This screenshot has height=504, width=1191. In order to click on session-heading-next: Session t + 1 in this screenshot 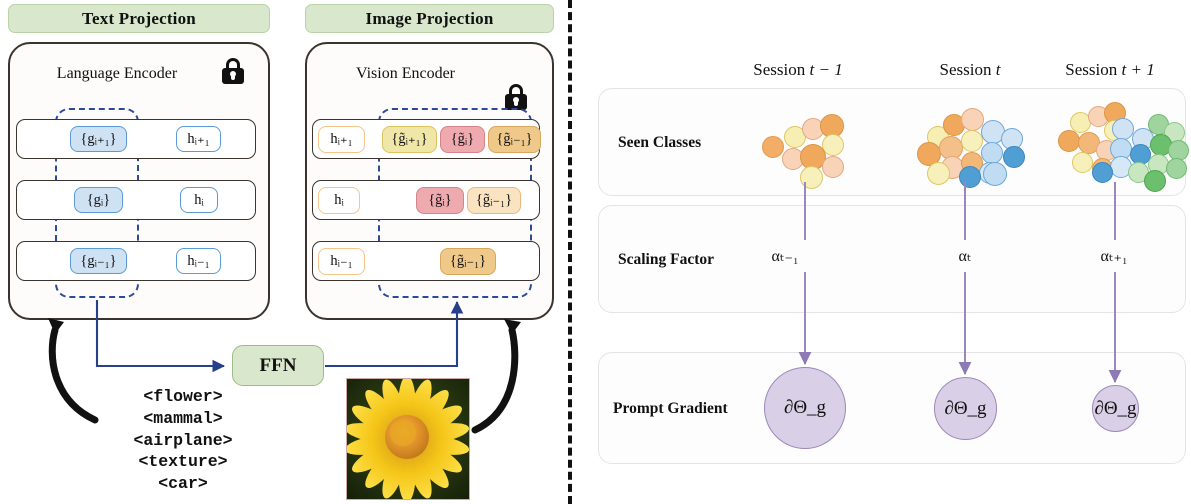, I will do `click(1110, 70)`.